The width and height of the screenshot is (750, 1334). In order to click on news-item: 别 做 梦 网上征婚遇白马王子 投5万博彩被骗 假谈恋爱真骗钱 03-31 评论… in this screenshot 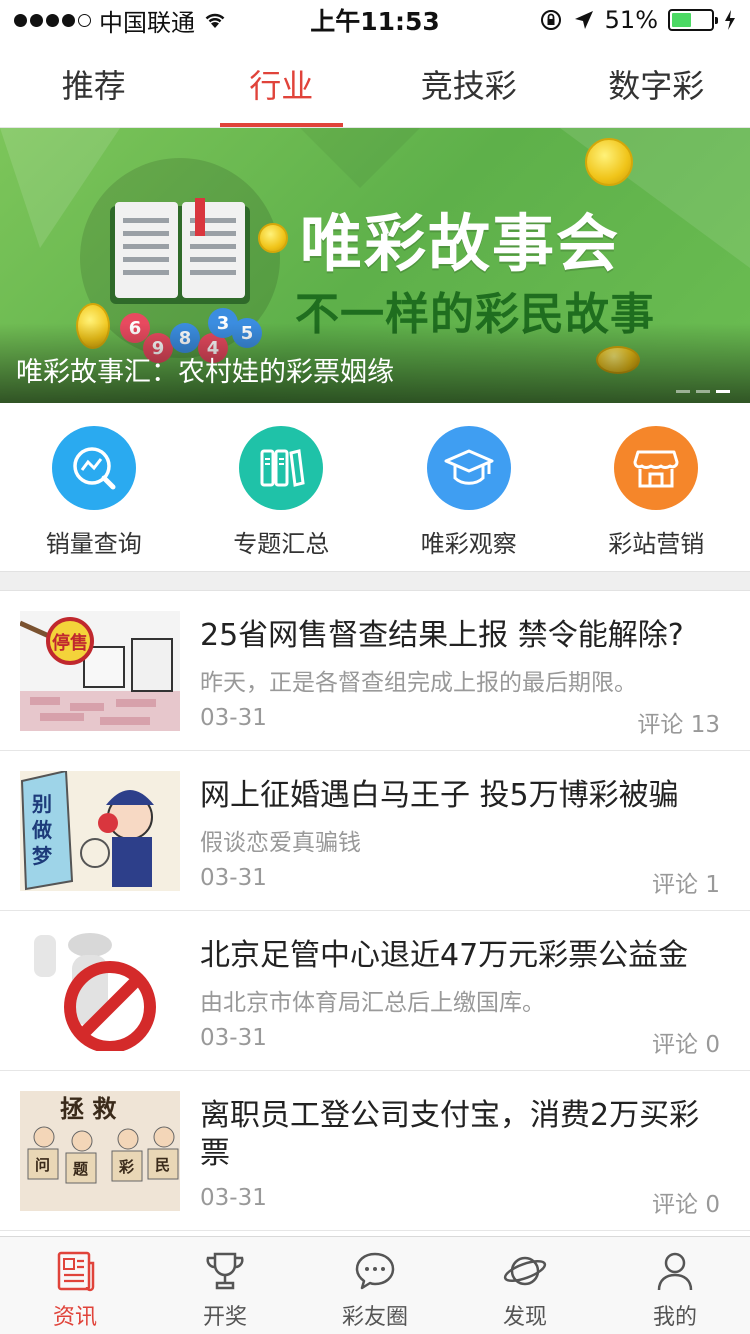, I will do `click(375, 831)`.